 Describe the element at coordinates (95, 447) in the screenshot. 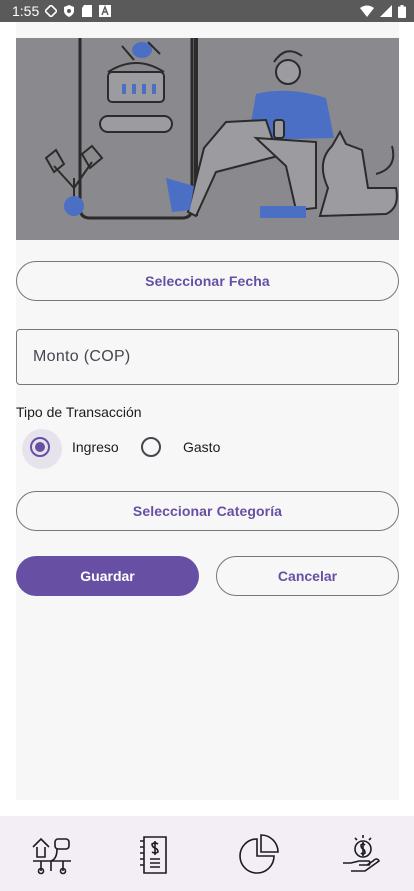

I see `income-label: Ingreso` at that location.